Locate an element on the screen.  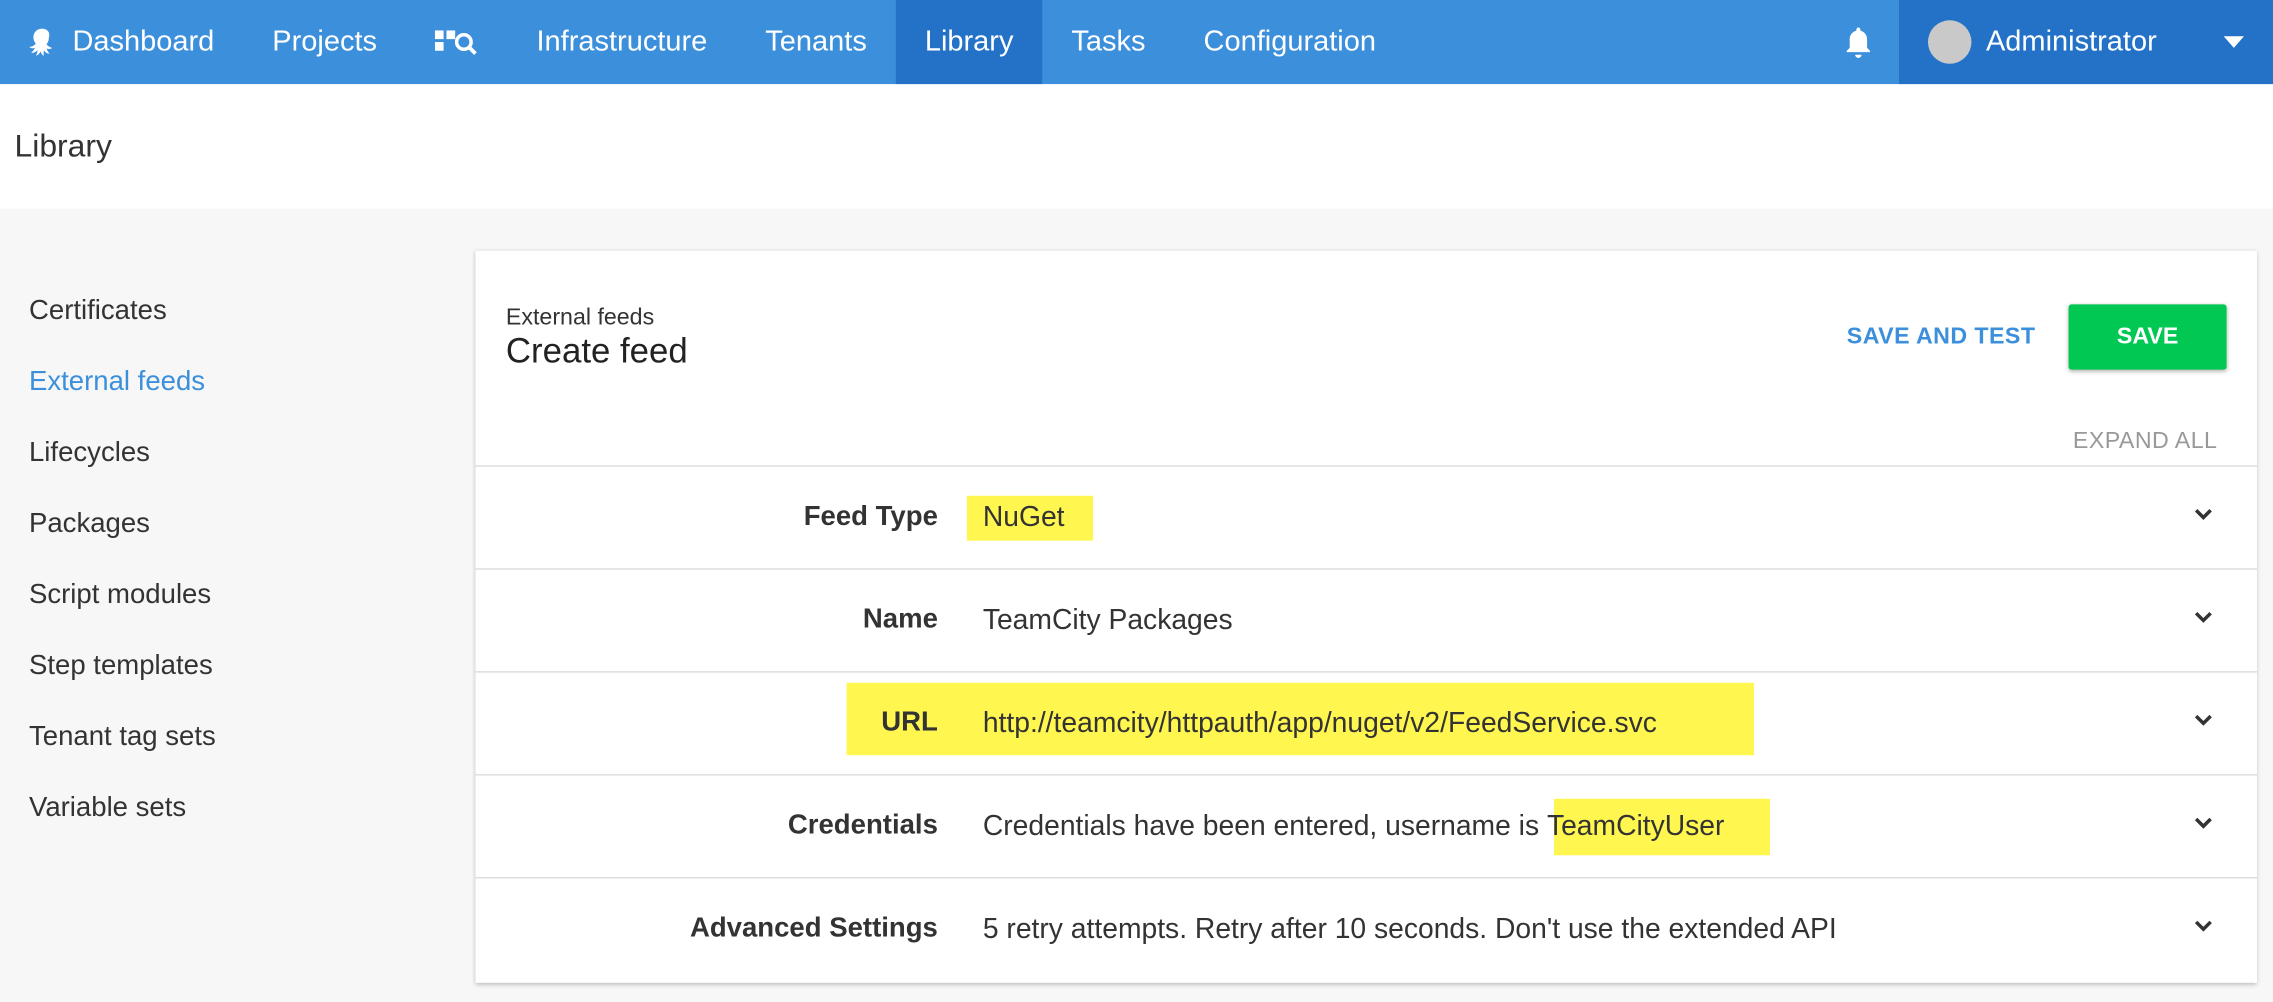
avatar is located at coordinates (1949, 42).